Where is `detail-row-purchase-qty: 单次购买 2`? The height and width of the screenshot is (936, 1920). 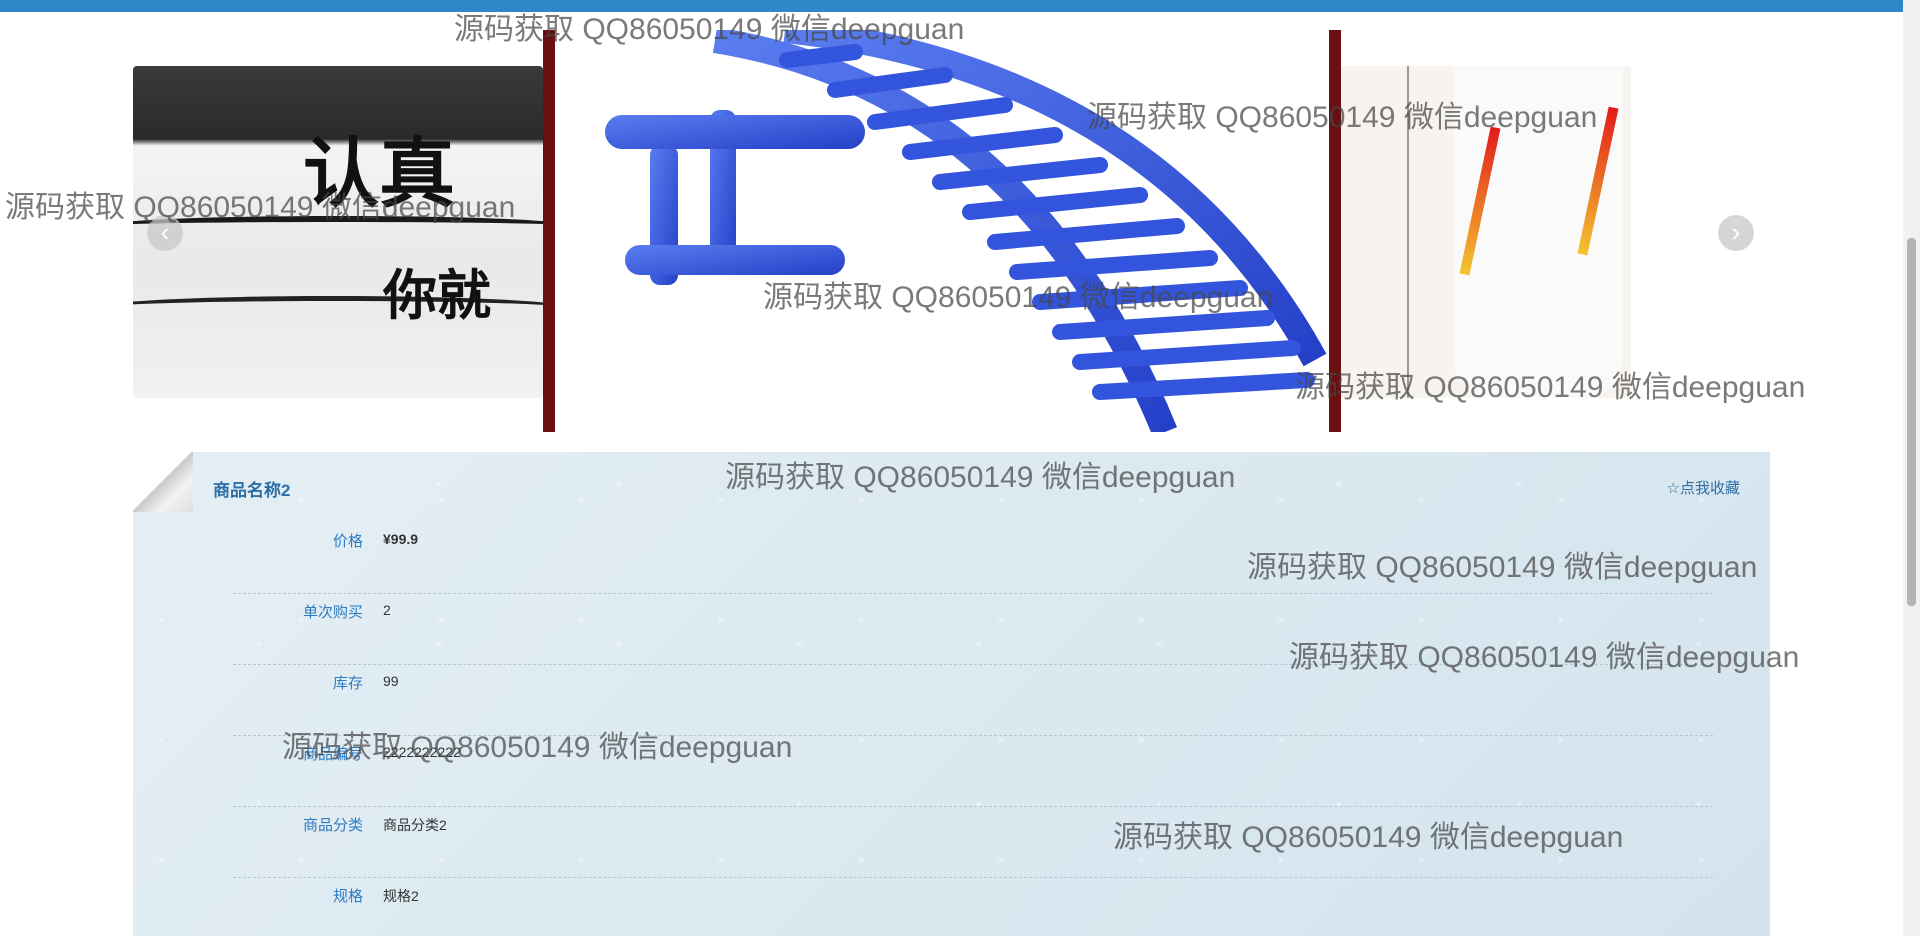
detail-row-purchase-qty: 单次购买 2 is located at coordinates (973, 629).